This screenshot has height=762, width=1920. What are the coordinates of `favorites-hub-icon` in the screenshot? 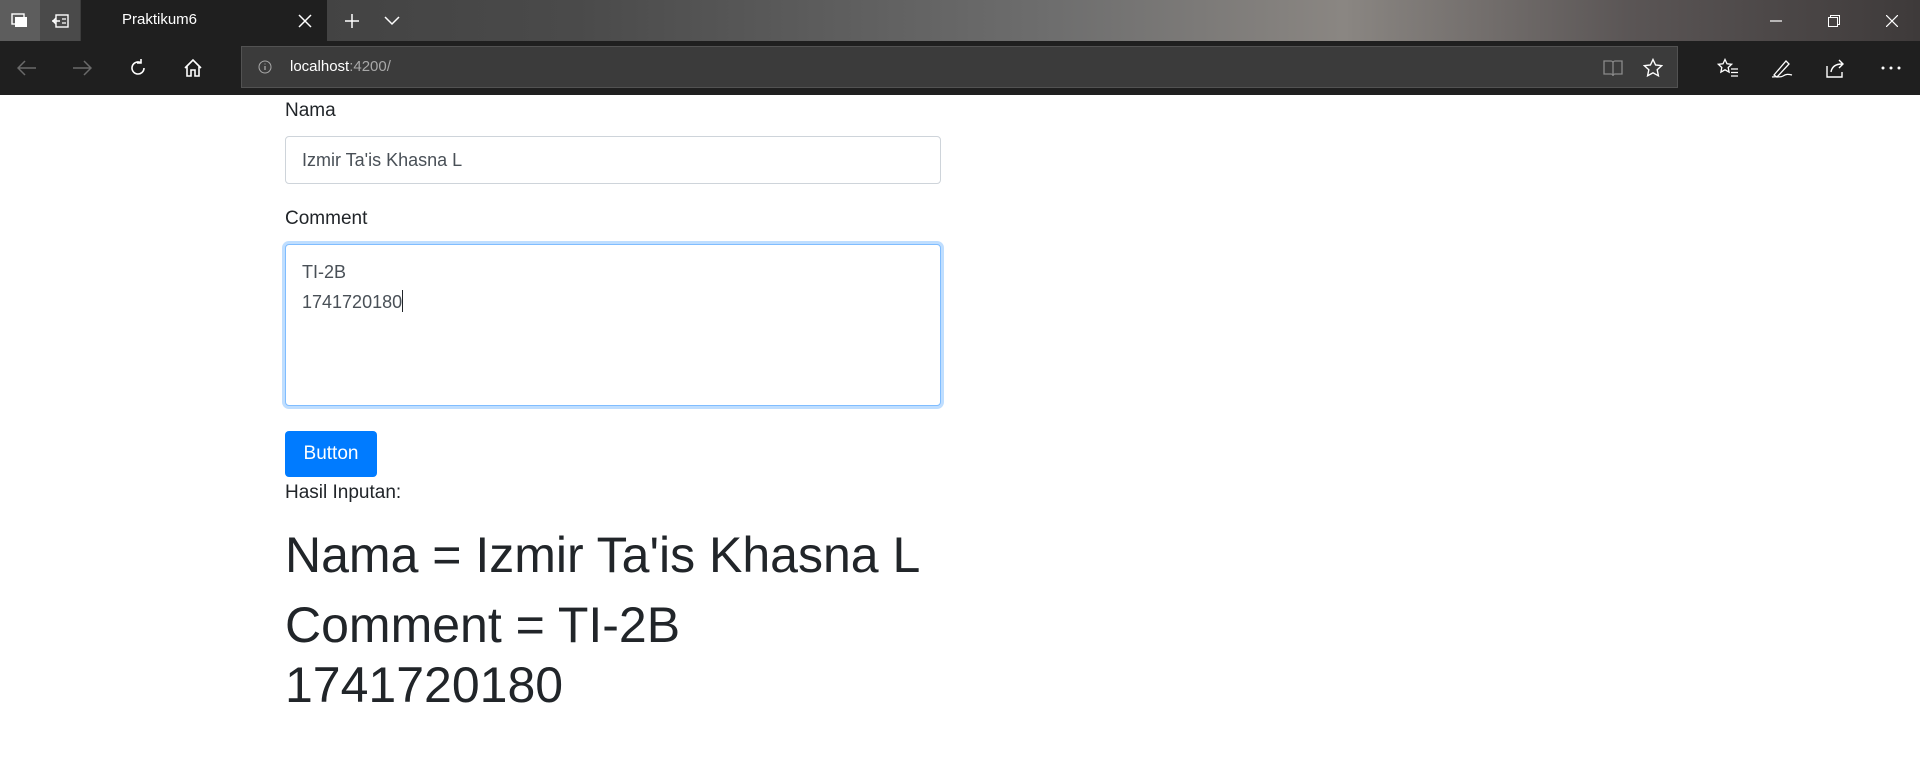 It's located at (1728, 68).